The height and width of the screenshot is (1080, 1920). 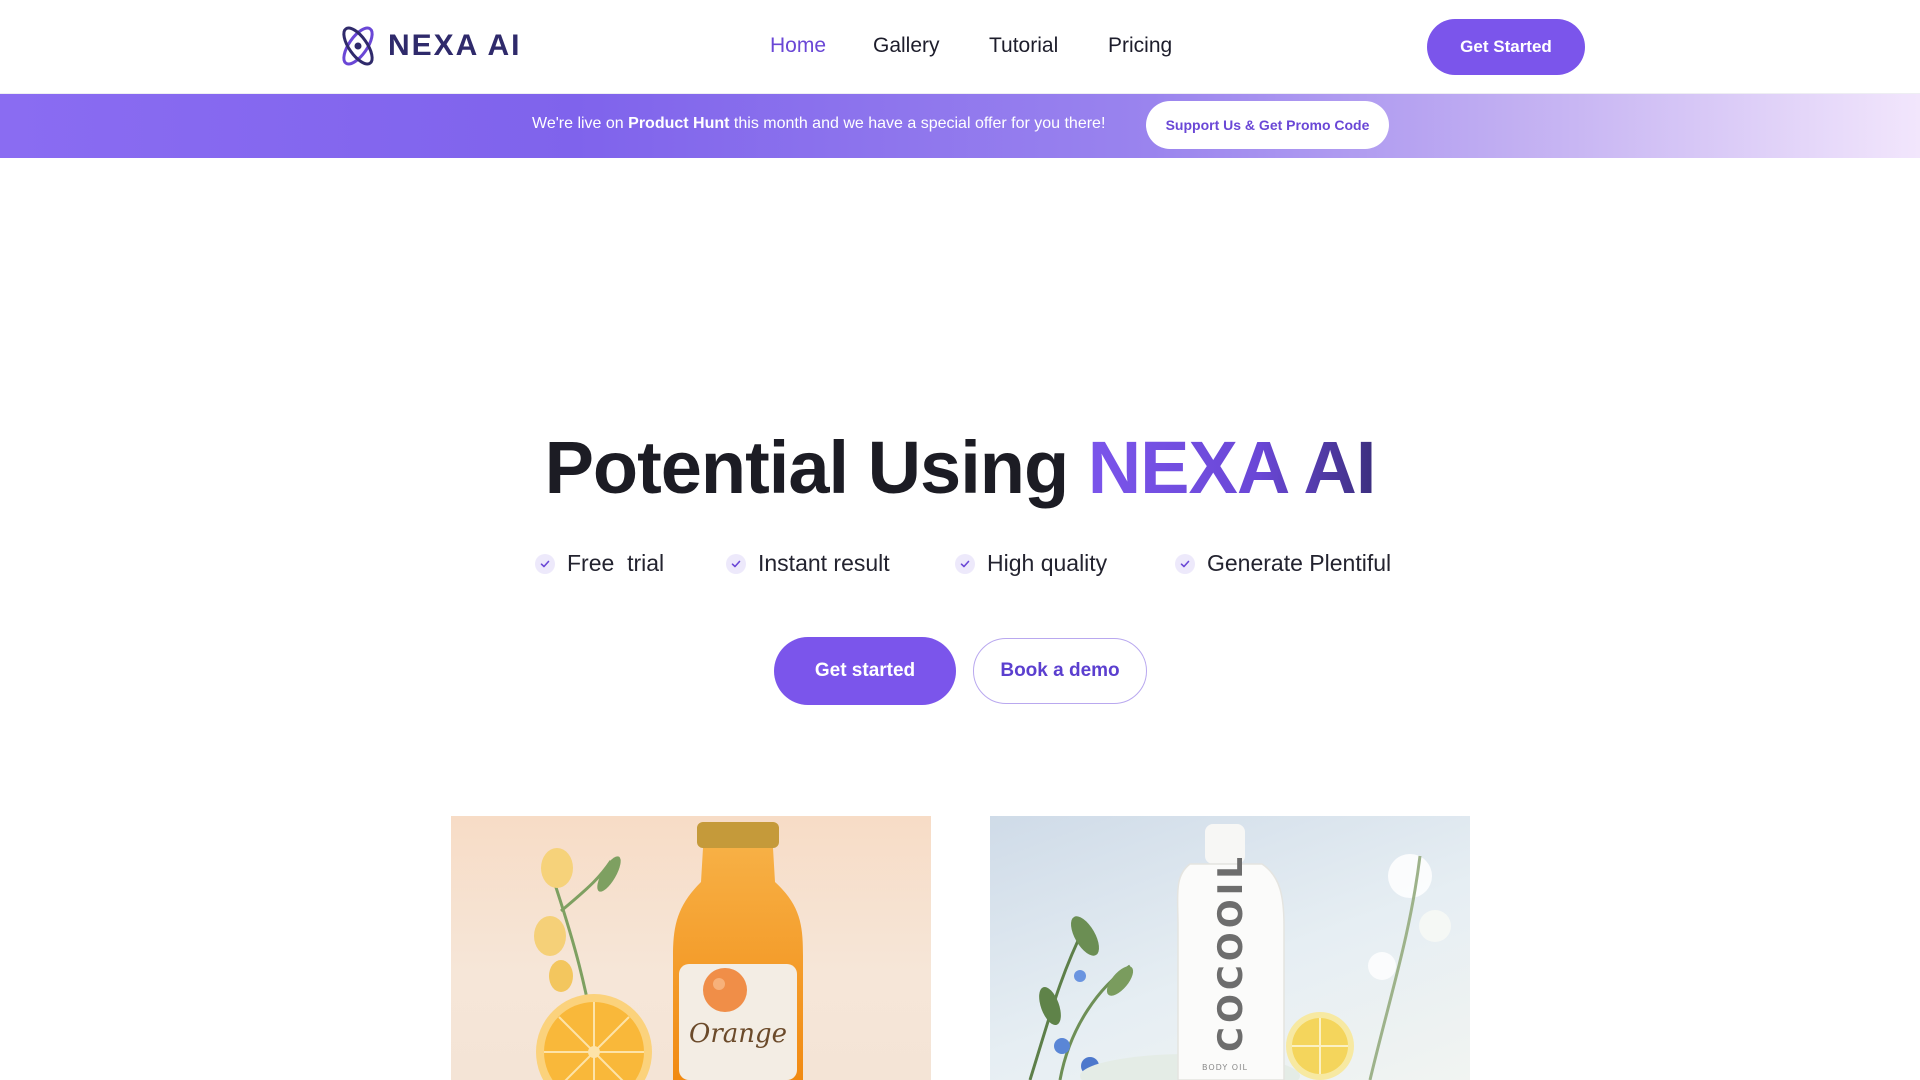 What do you see at coordinates (679, 123) in the screenshot?
I see `promo-highlight: Product Hunt` at bounding box center [679, 123].